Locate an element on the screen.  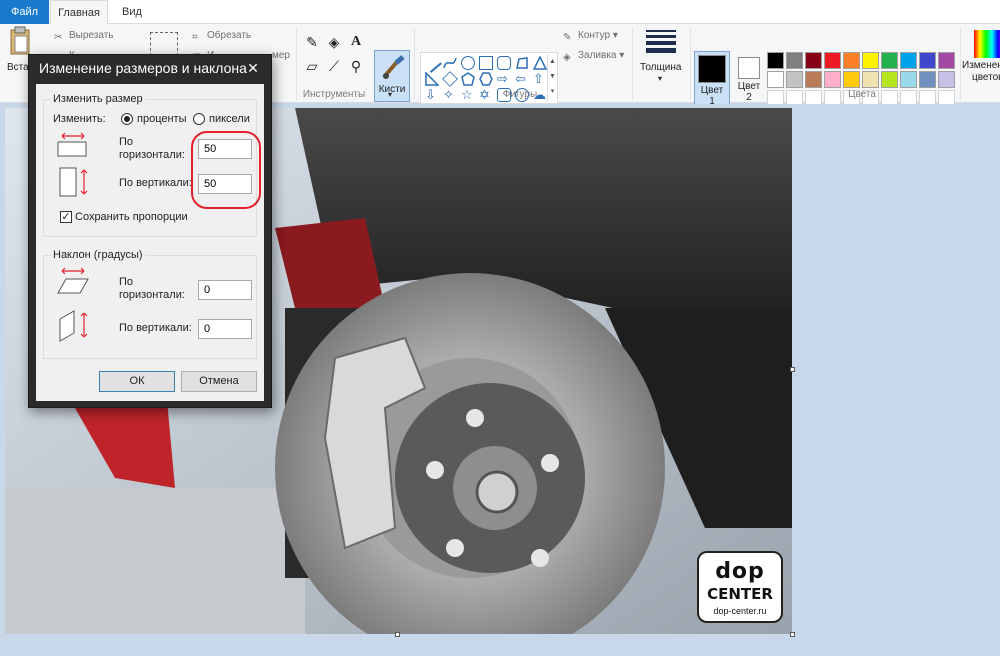
resize-handle-corner is located at coordinates (792, 634).